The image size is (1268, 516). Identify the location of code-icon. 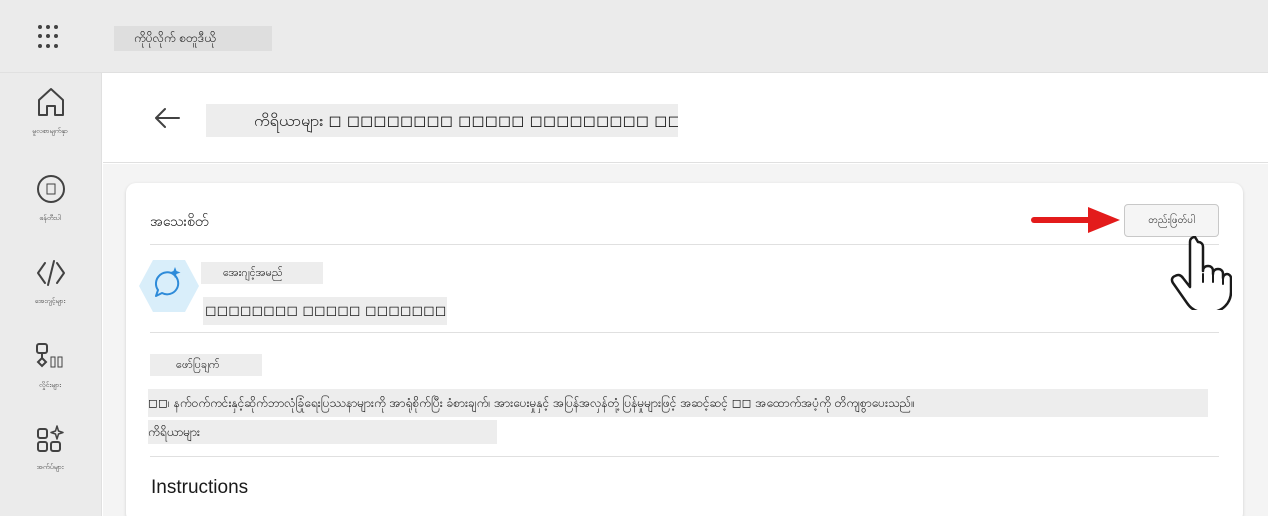
(51, 273).